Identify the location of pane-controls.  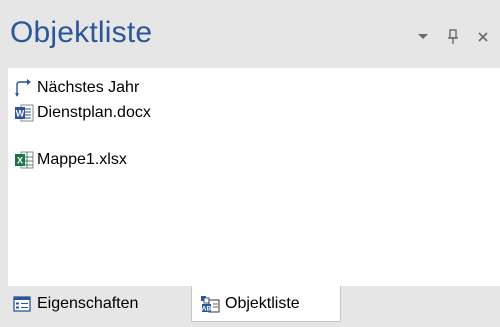
(453, 37).